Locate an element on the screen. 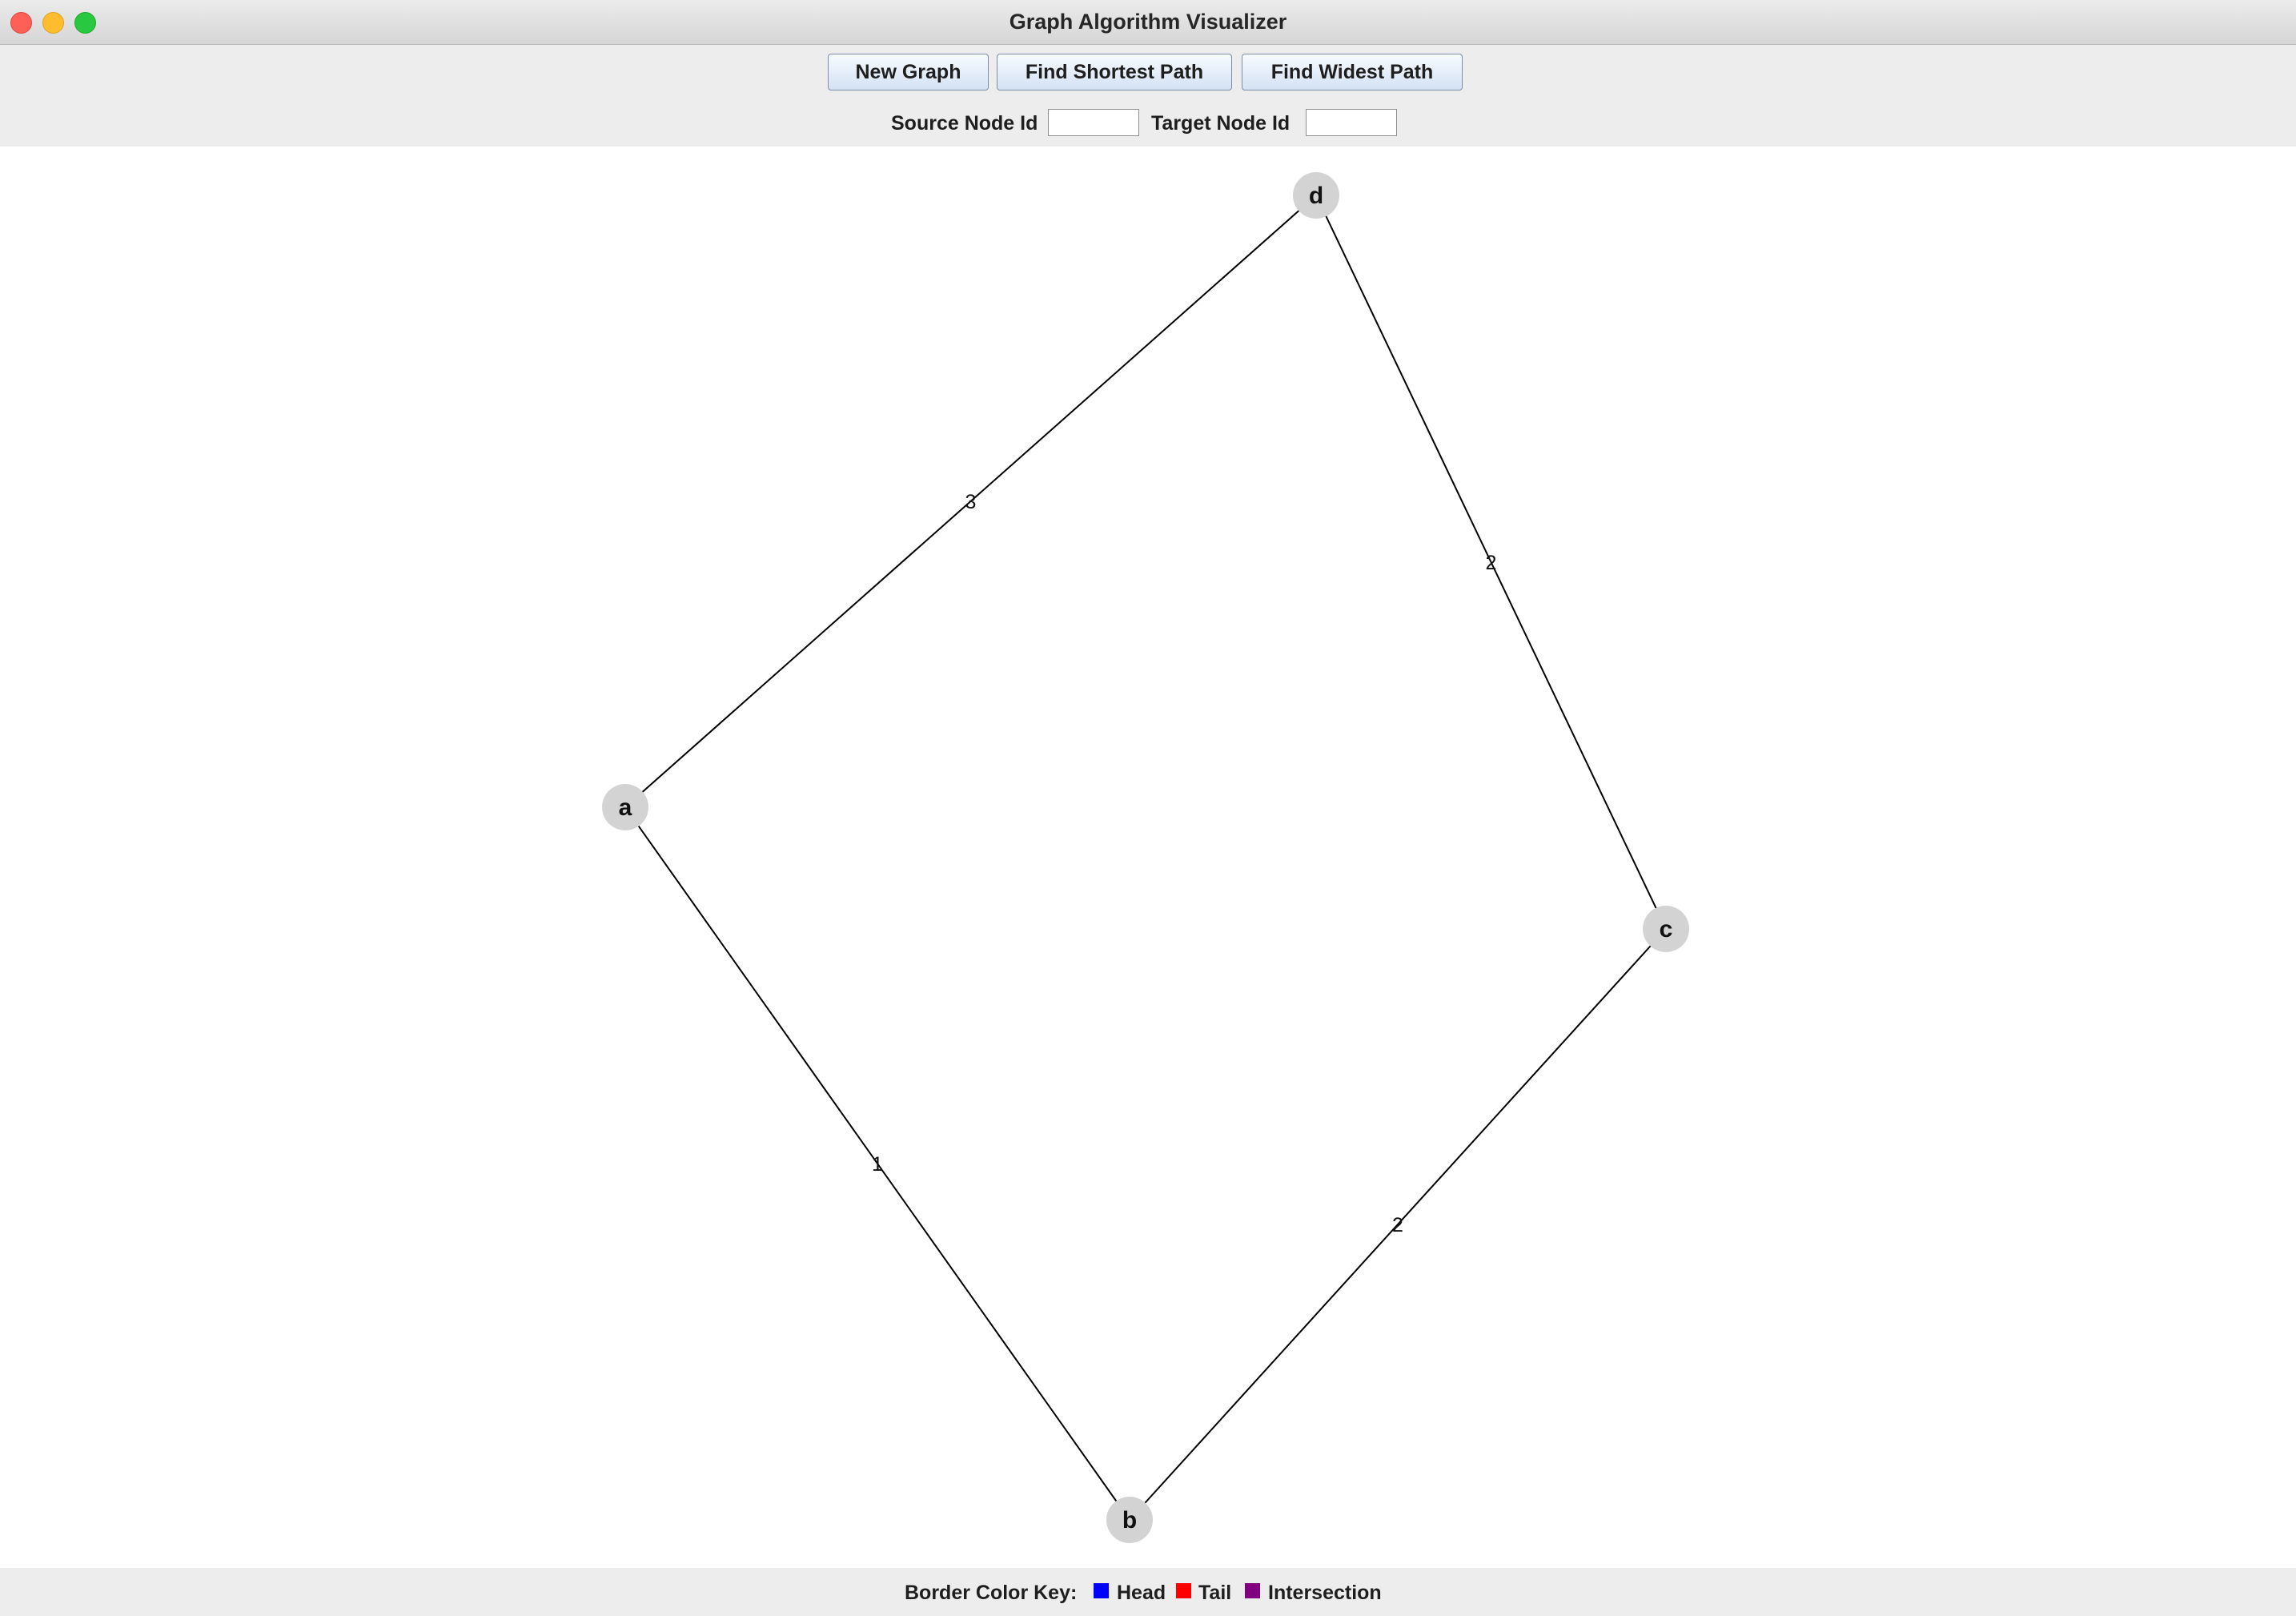 The height and width of the screenshot is (1616, 2296). source-node-label: Source Node Id is located at coordinates (965, 124).